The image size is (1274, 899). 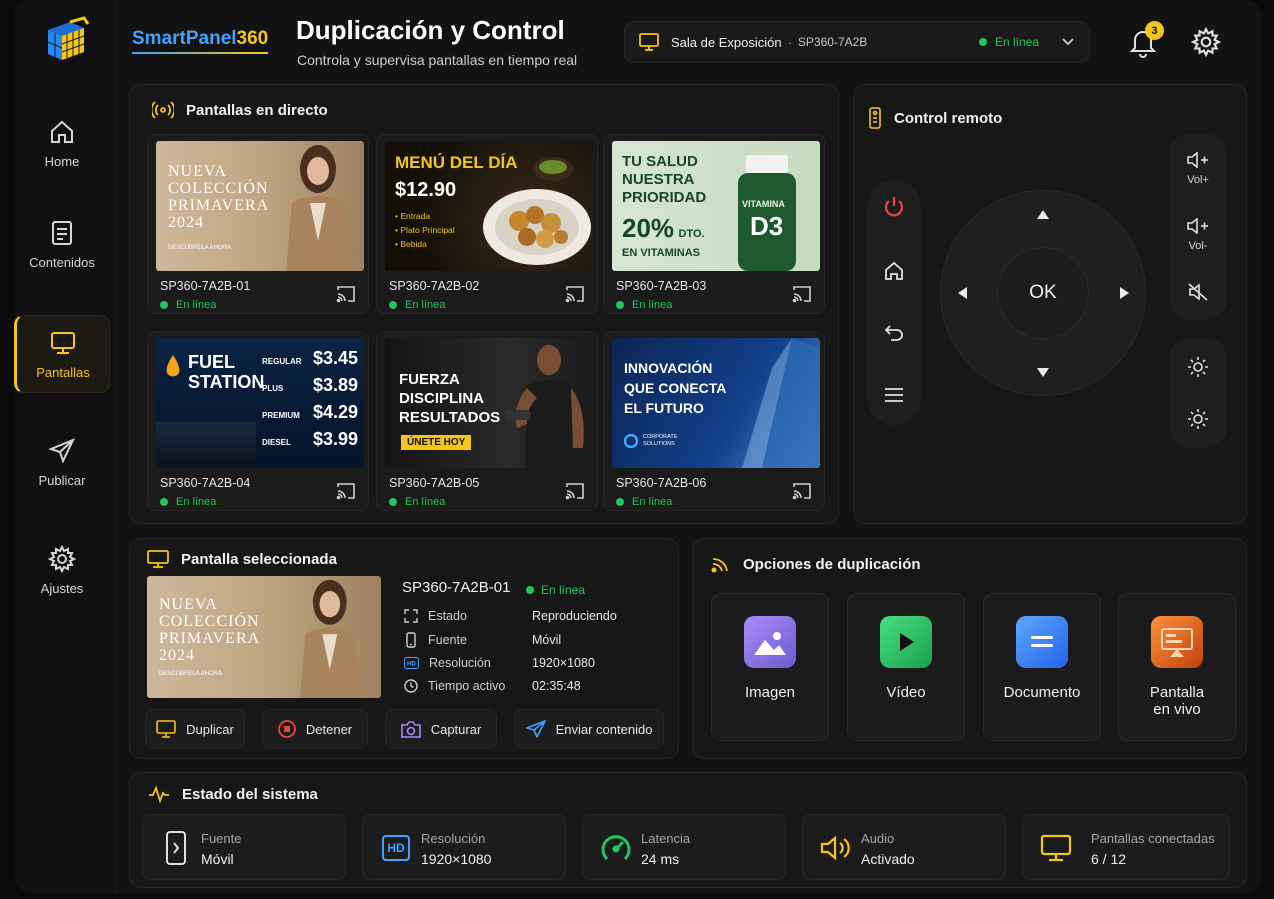 I want to click on option-document: Documento, so click(x=1042, y=667).